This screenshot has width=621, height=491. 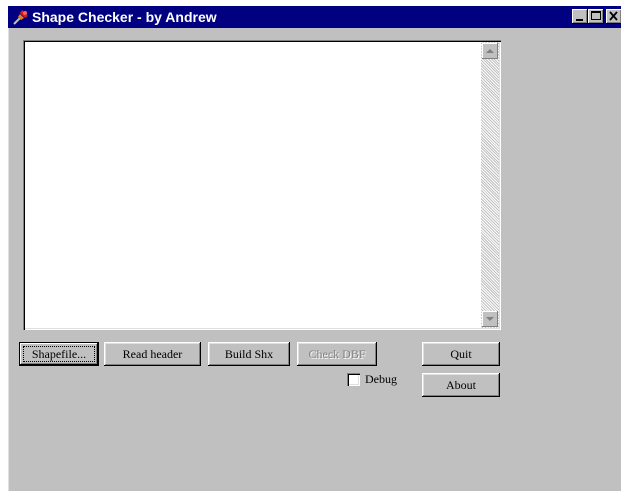 What do you see at coordinates (580, 16) in the screenshot?
I see `minimize-button` at bounding box center [580, 16].